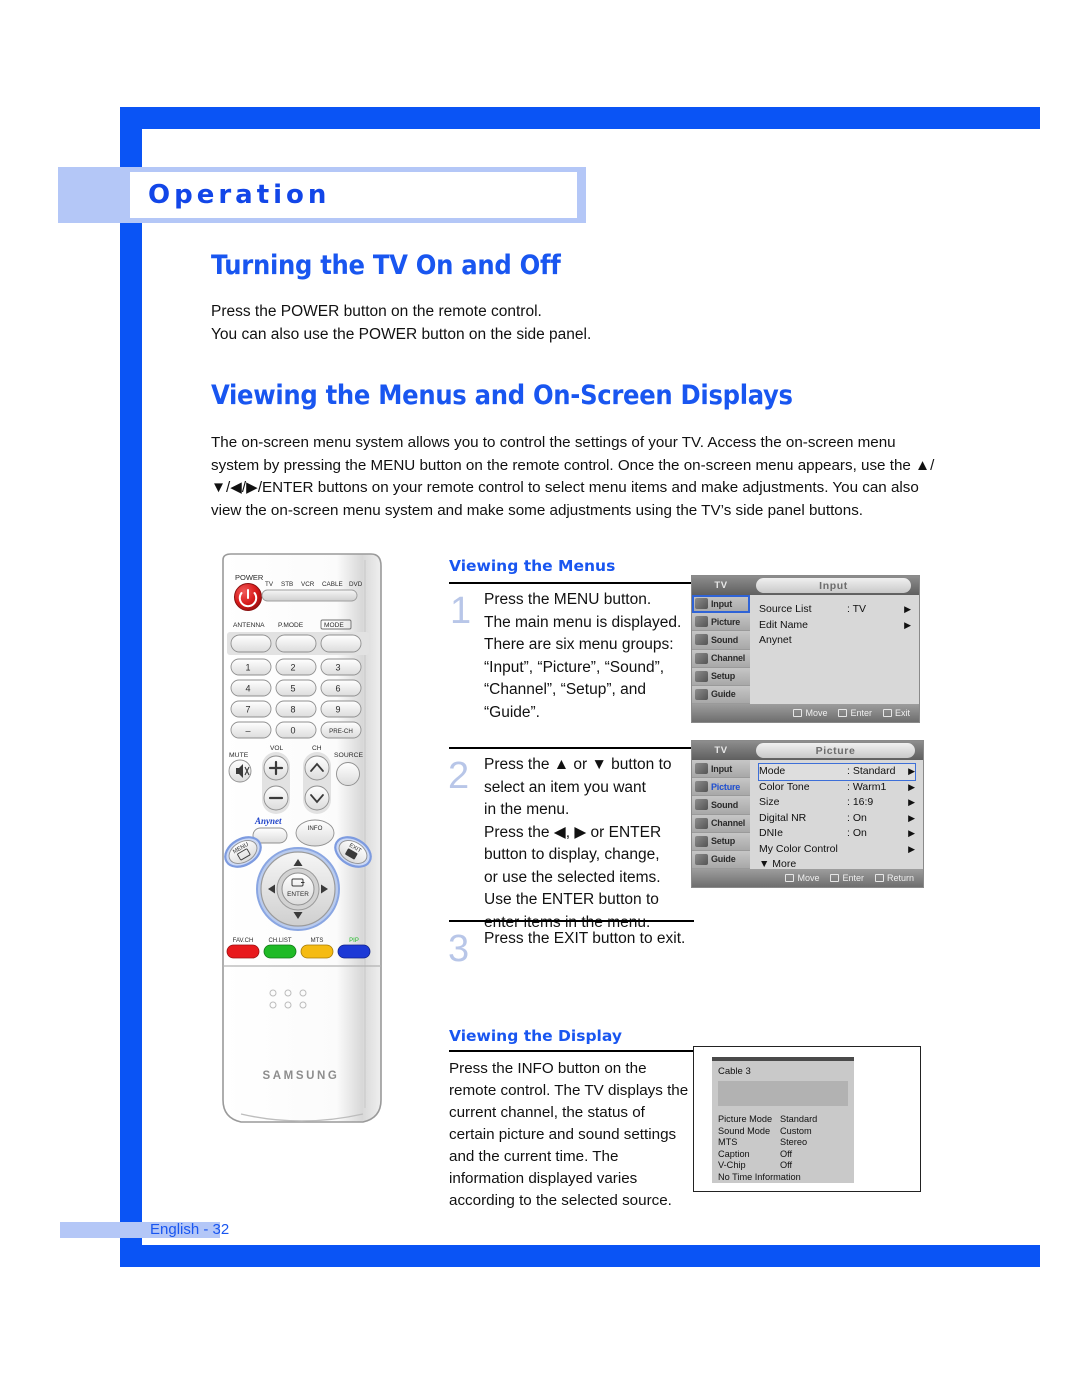 This screenshot has width=1080, height=1377. Describe the element at coordinates (769, 802) in the screenshot. I see `osd-row-key: Size` at that location.